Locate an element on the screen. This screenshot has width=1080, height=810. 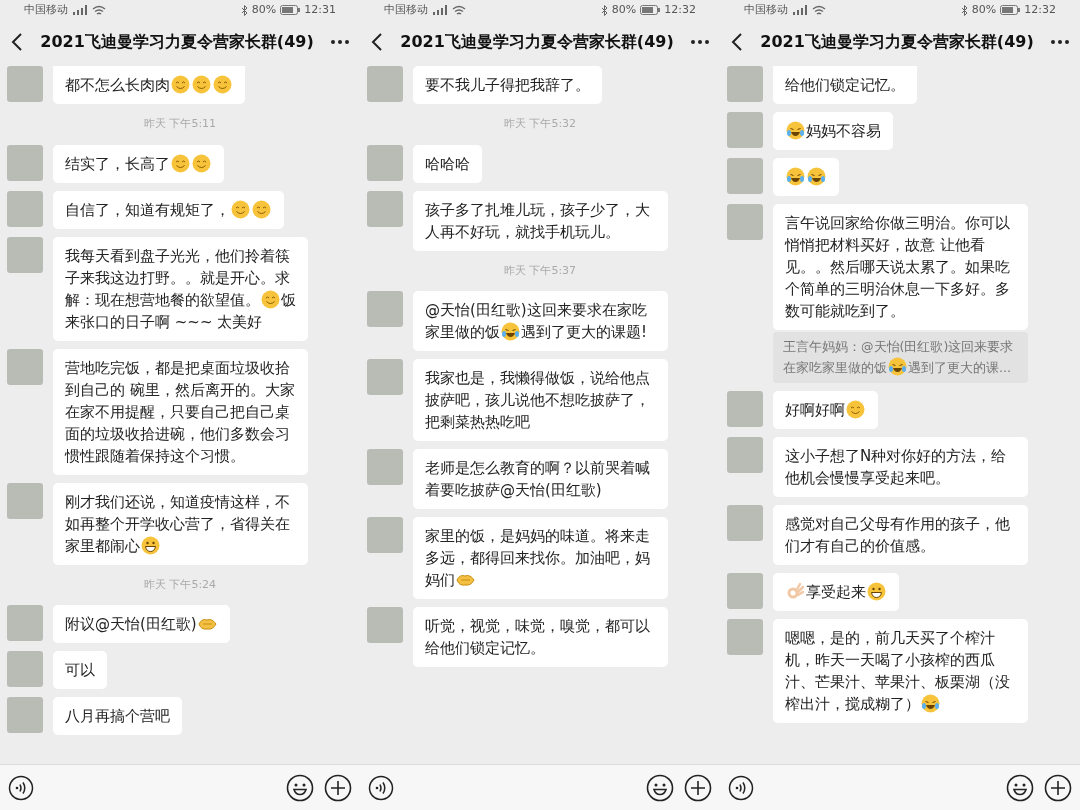
ok-hand-icon is located at coordinates (795, 591).